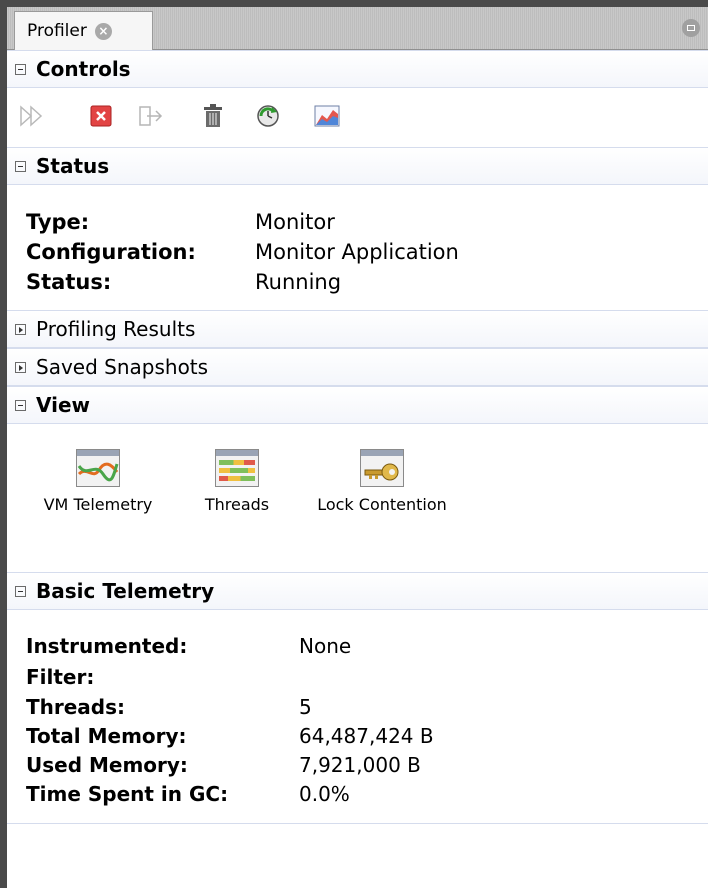 This screenshot has width=708, height=888. What do you see at coordinates (122, 367) in the screenshot?
I see `section-title: Saved Snapshots` at bounding box center [122, 367].